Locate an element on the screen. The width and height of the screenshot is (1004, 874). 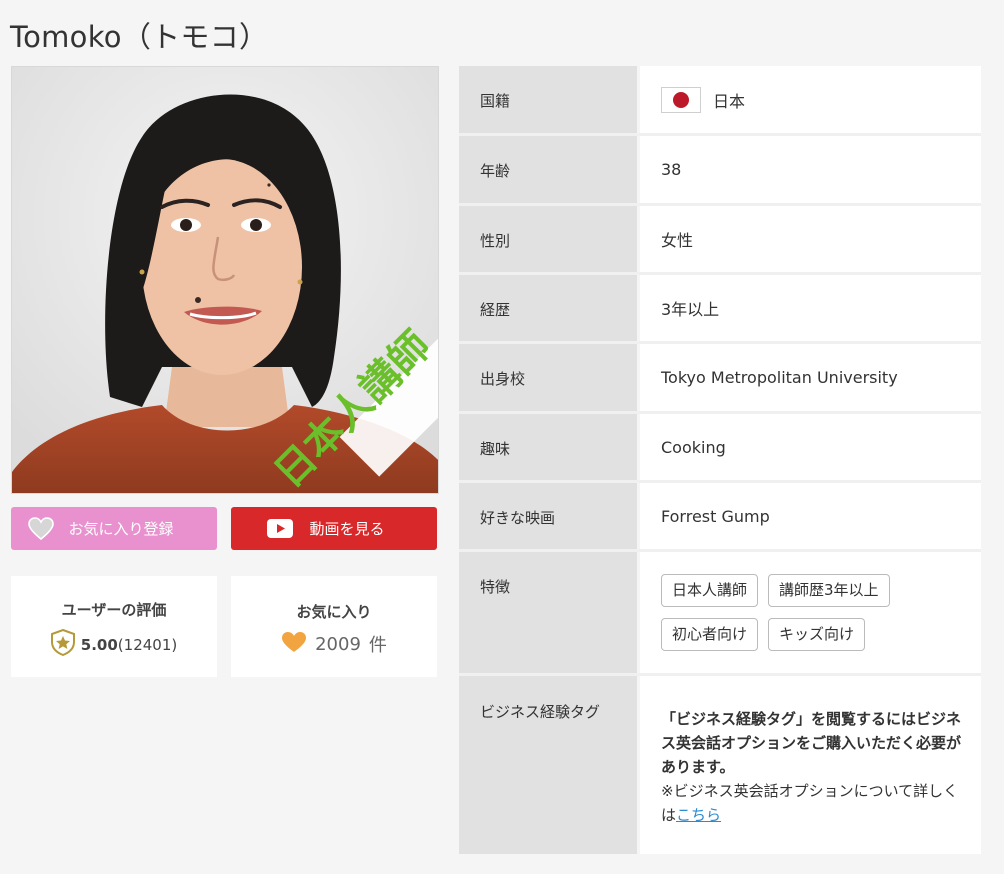
movie-row: 好きな映画 Forrest Gump is located at coordinates (720, 517).